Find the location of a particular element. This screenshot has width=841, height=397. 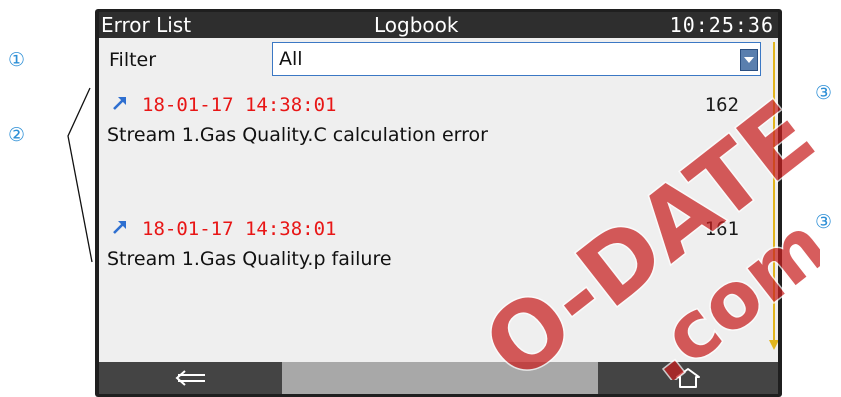

filter-label: Filter is located at coordinates (133, 60).